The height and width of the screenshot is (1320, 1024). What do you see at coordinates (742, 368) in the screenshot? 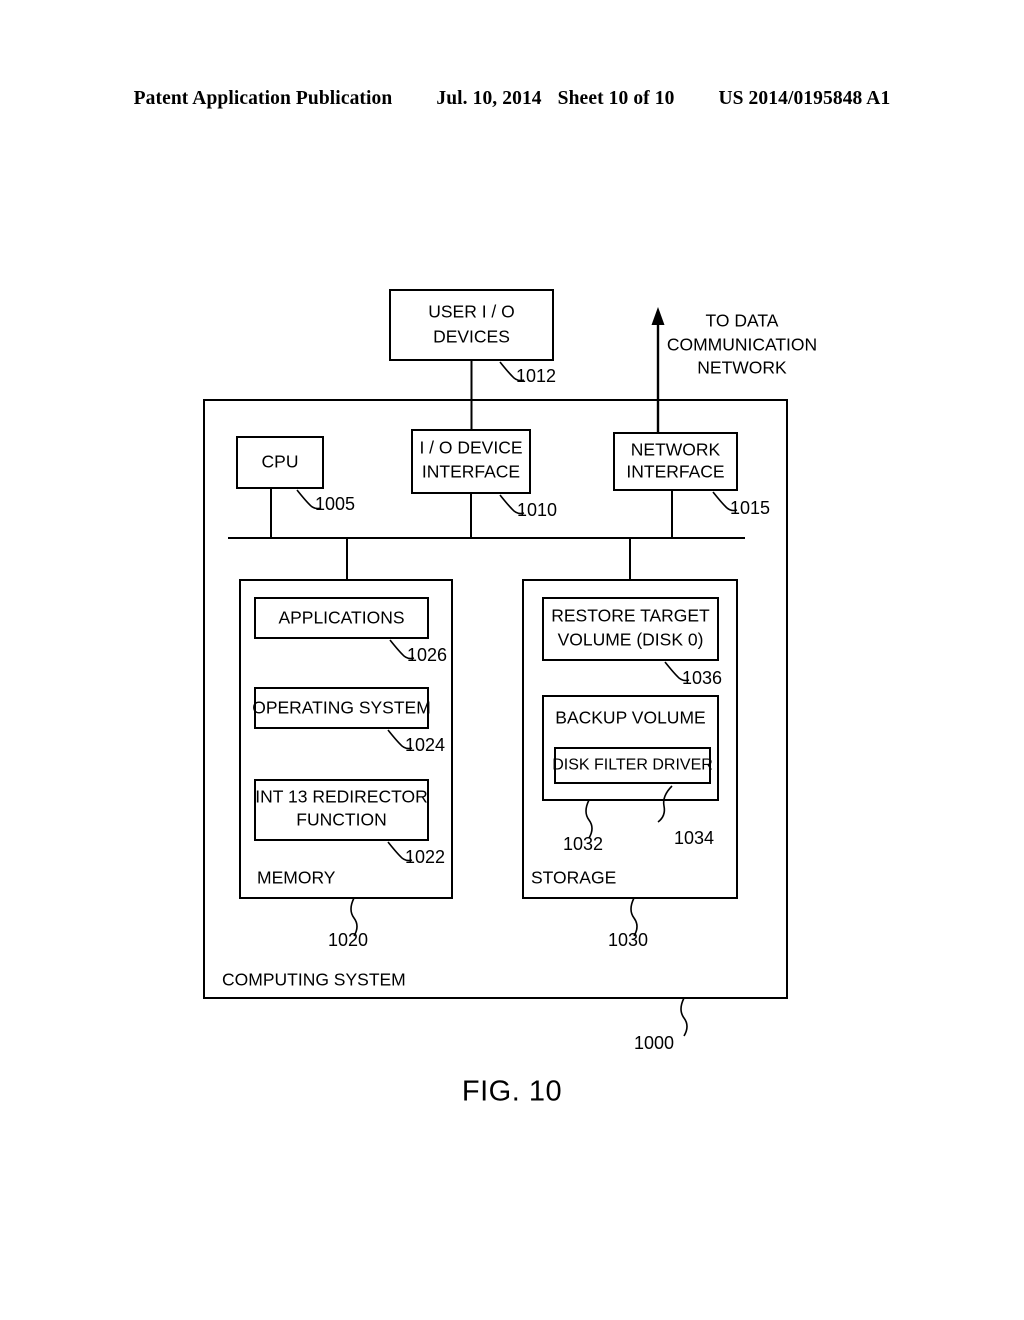
I see `network-note-line3: NETWORK` at bounding box center [742, 368].